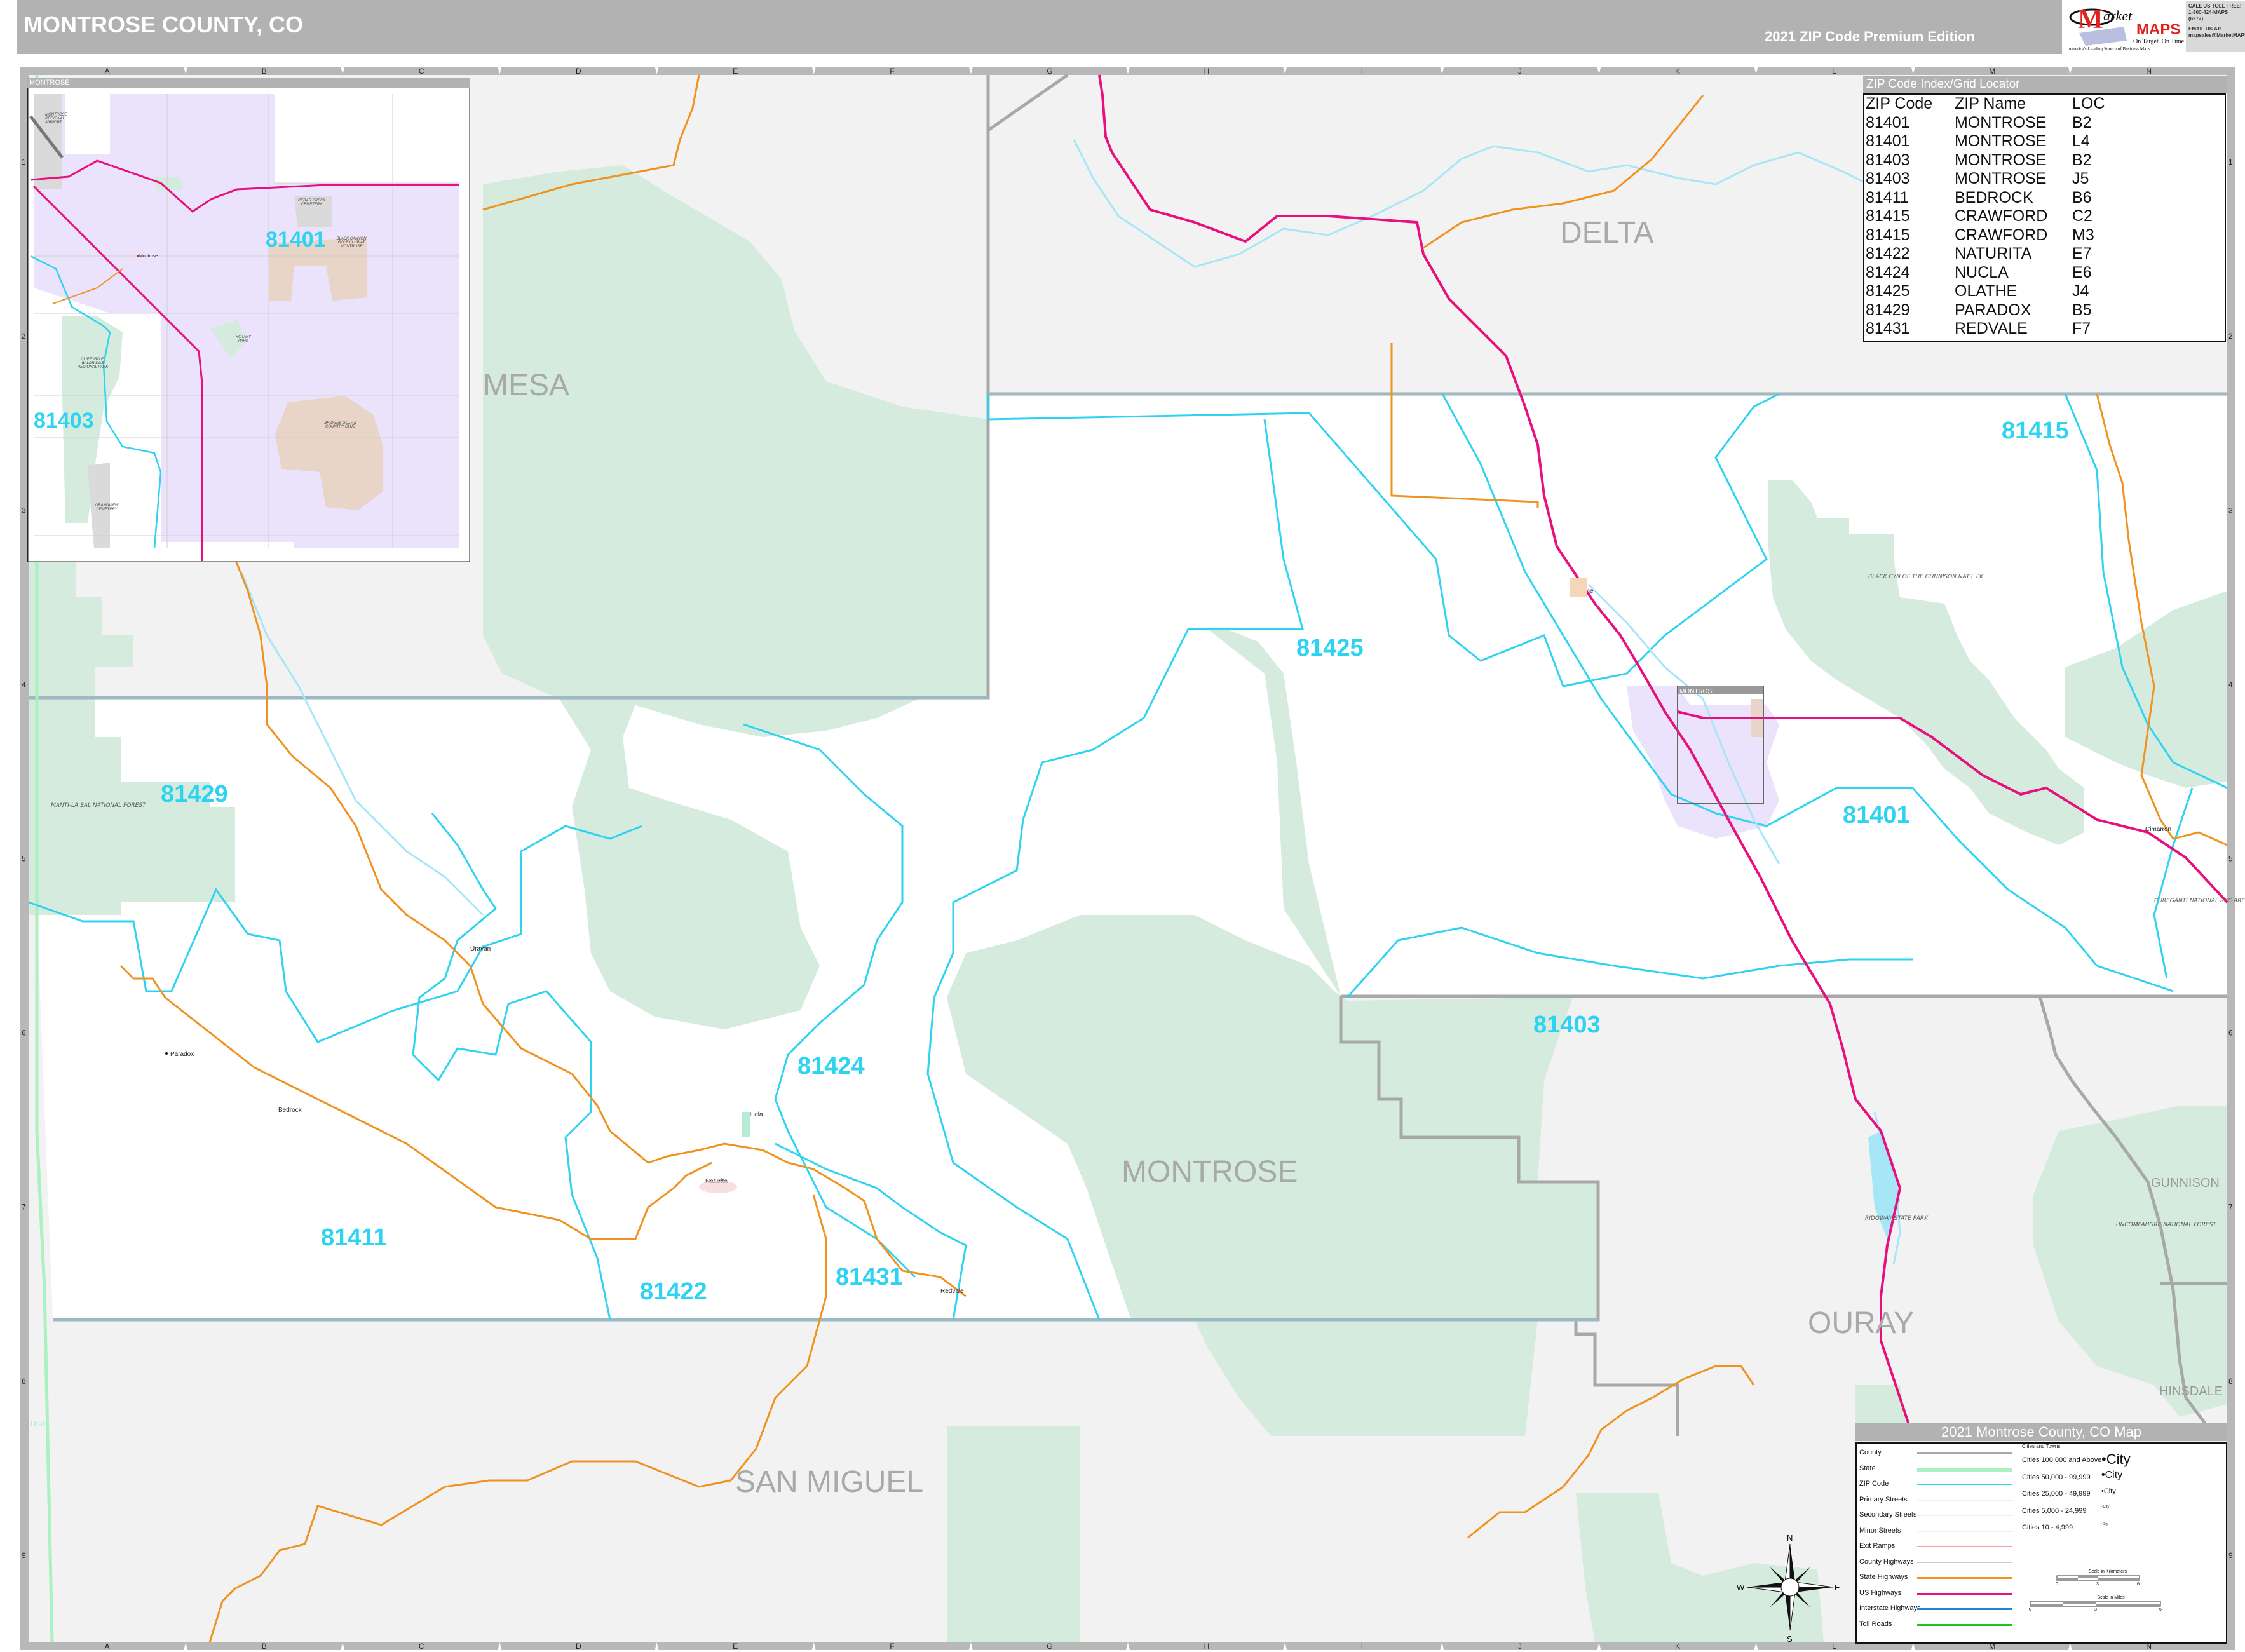 Image resolution: width=2245 pixels, height=1652 pixels. What do you see at coordinates (1567, 1025) in the screenshot?
I see `zip-label-81403: 81403` at bounding box center [1567, 1025].